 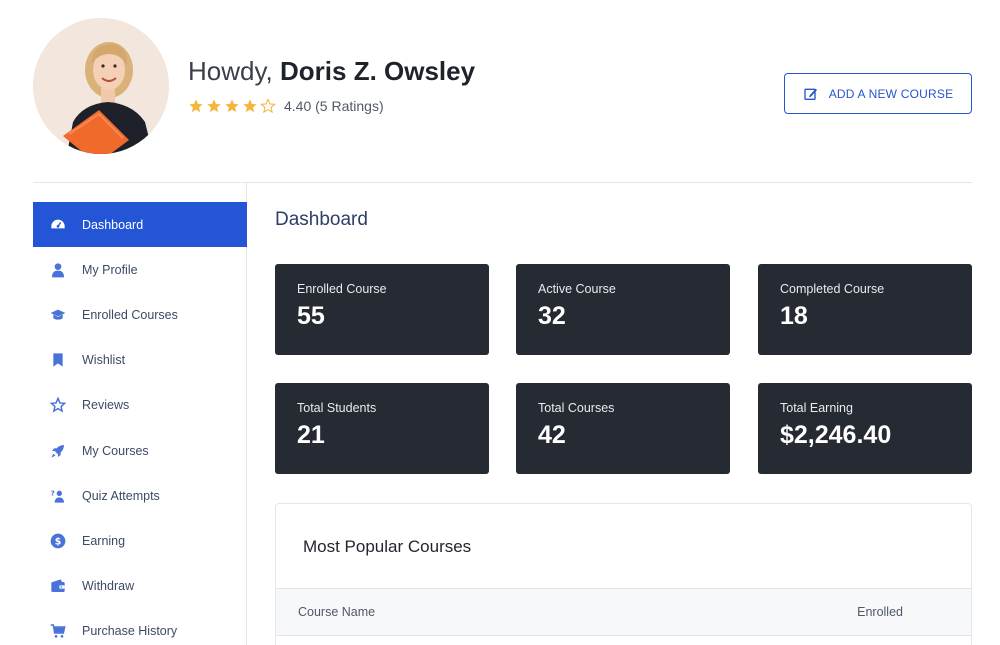 What do you see at coordinates (342, 289) in the screenshot?
I see `stat-label: Enrolled Course` at bounding box center [342, 289].